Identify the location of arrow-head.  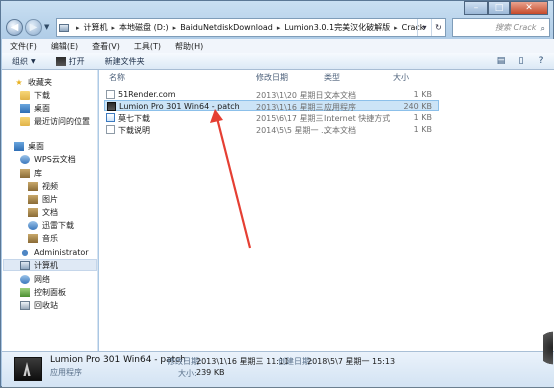
(216, 116).